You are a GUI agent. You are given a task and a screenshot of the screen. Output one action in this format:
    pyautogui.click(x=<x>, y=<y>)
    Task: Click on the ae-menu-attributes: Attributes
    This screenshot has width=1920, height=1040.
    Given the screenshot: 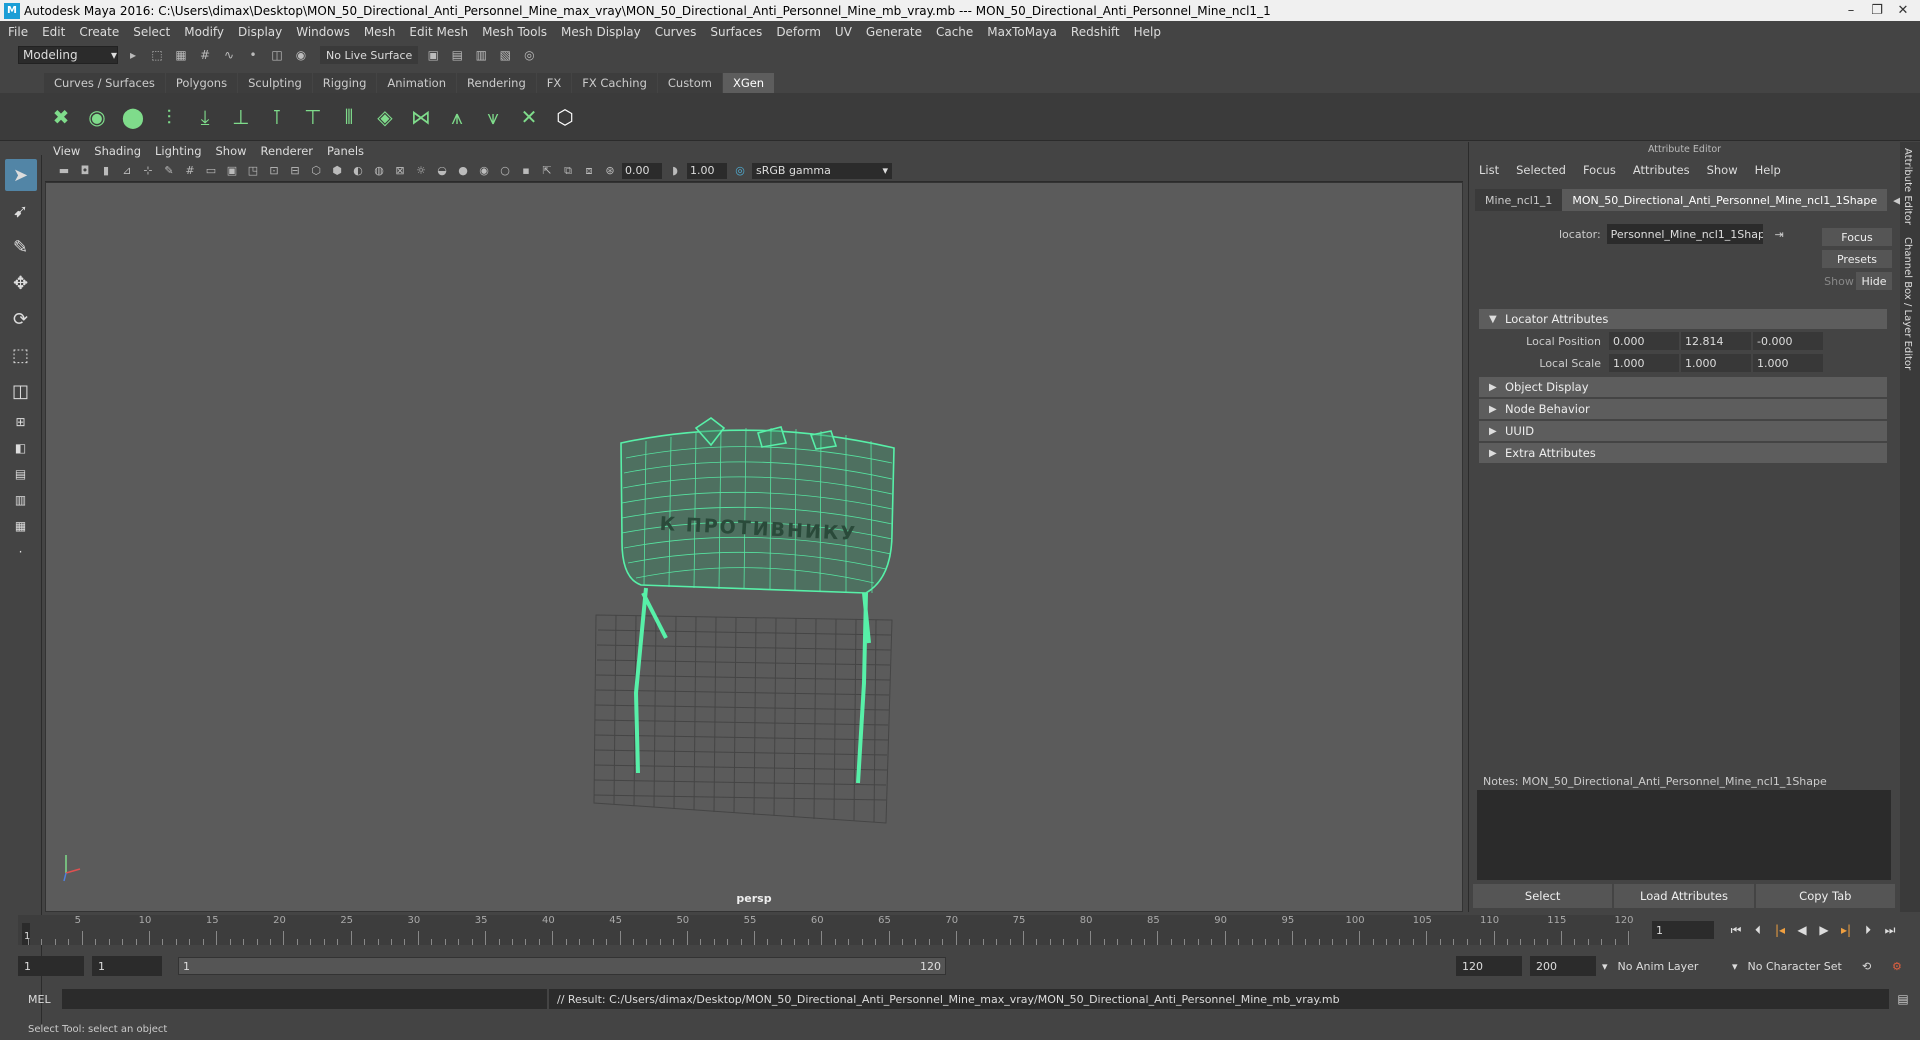 What is the action you would take?
    pyautogui.click(x=1661, y=170)
    